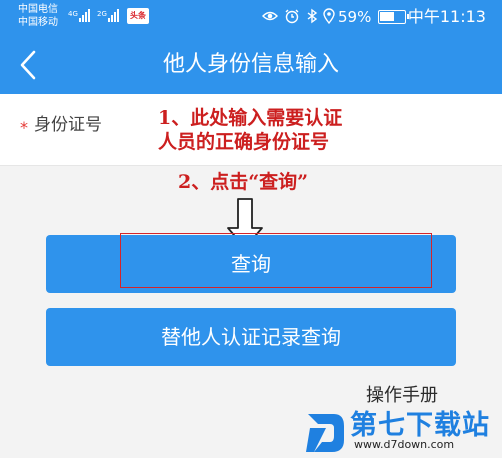 This screenshot has height=458, width=502. Describe the element at coordinates (73, 14) in the screenshot. I see `network-type-1: 4G` at that location.